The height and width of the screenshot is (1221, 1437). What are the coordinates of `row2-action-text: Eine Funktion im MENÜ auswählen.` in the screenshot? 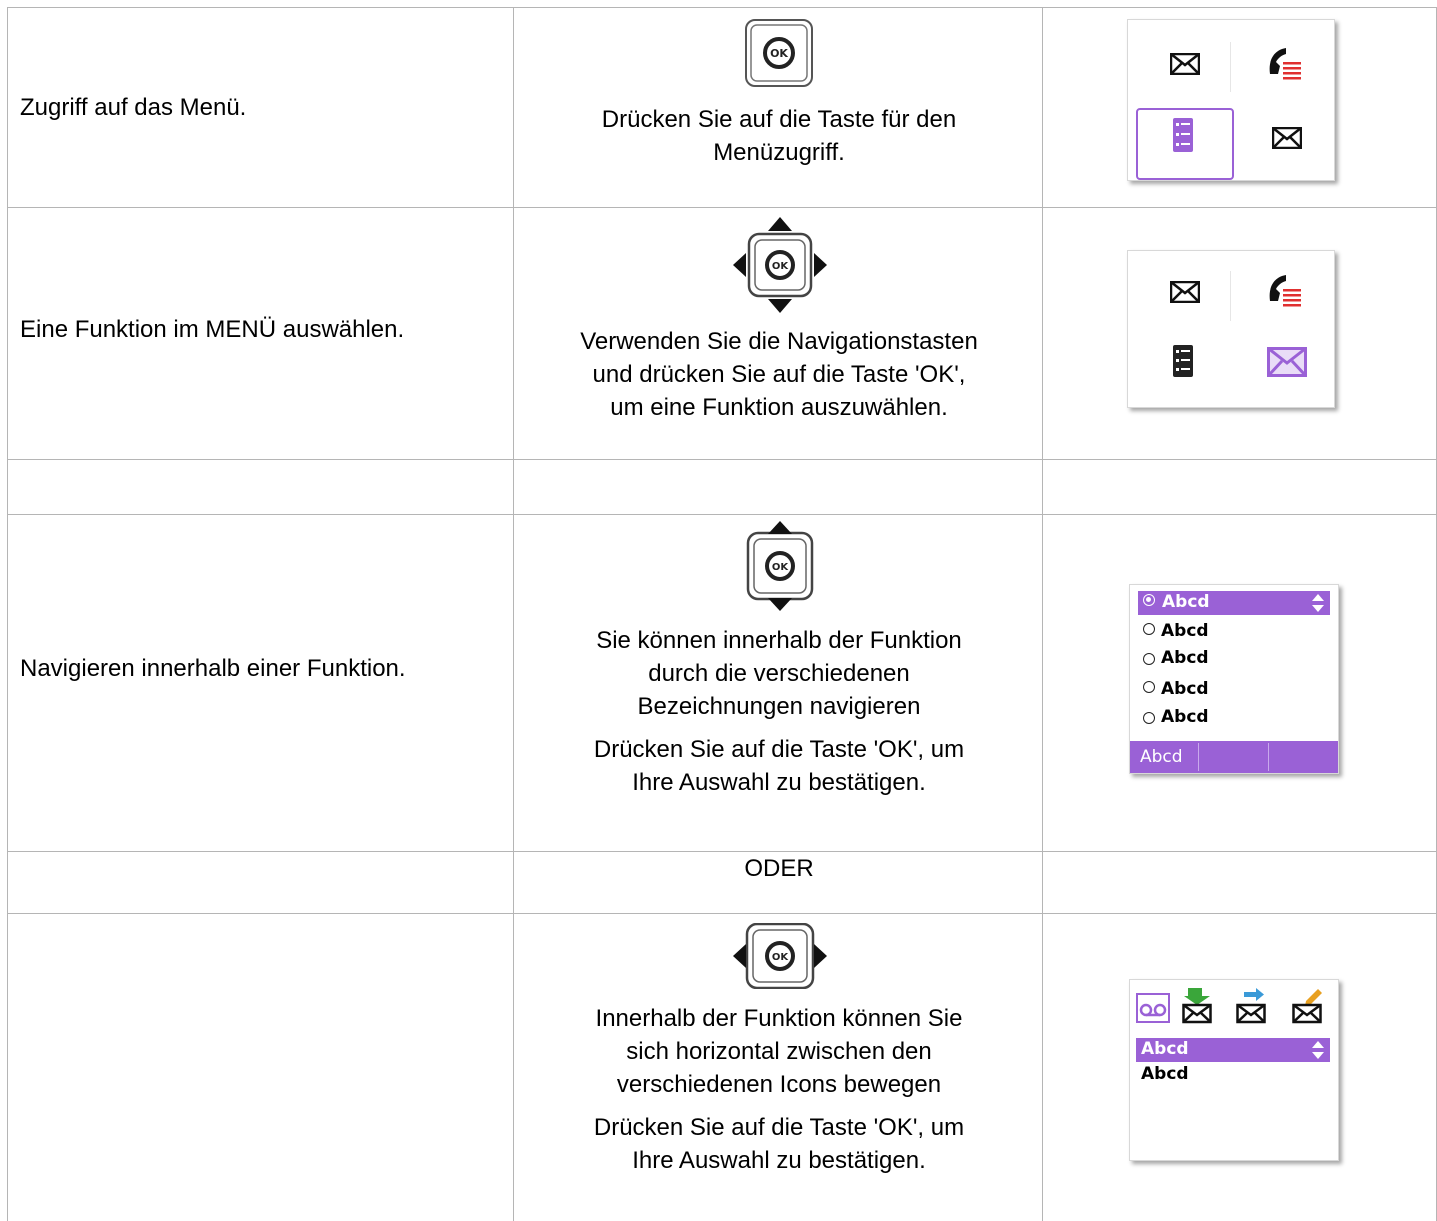 It's located at (212, 329).